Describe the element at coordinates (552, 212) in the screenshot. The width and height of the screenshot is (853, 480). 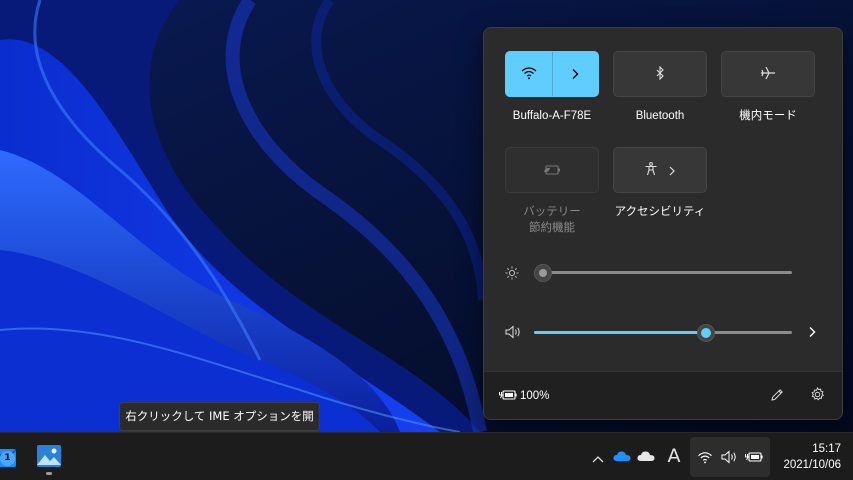
I see `battery-saver-label-line1: バッテリー` at that location.